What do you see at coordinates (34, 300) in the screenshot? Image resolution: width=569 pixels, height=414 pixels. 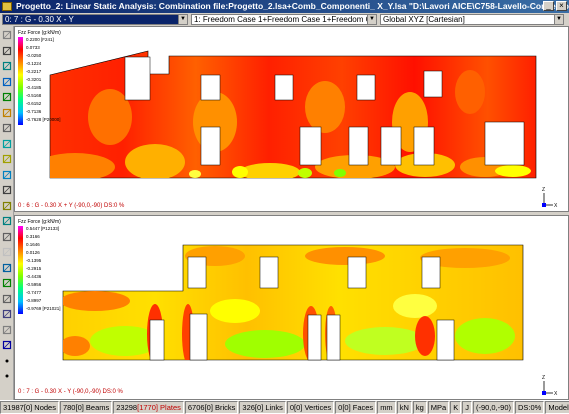 I see `legend-value: -0.8997` at bounding box center [34, 300].